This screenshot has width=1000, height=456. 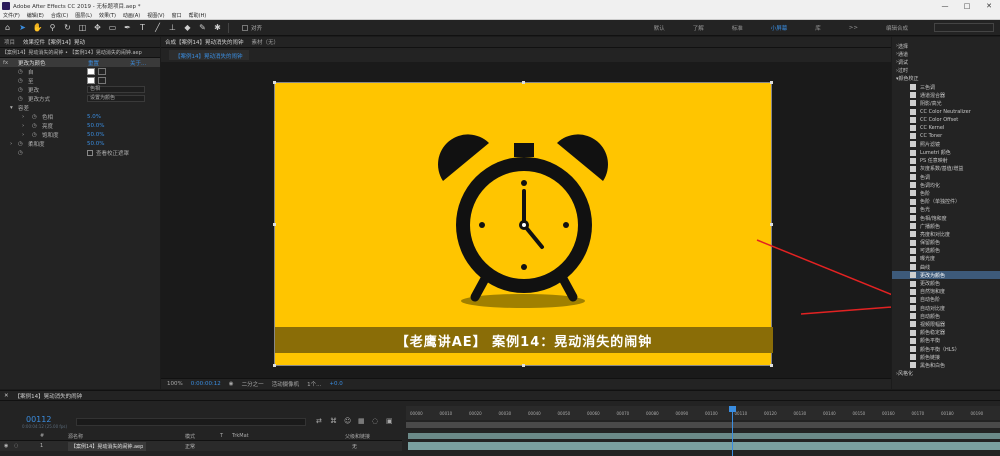 What do you see at coordinates (82, 27) in the screenshot?
I see `camera-tool-icon: ◫` at bounding box center [82, 27].